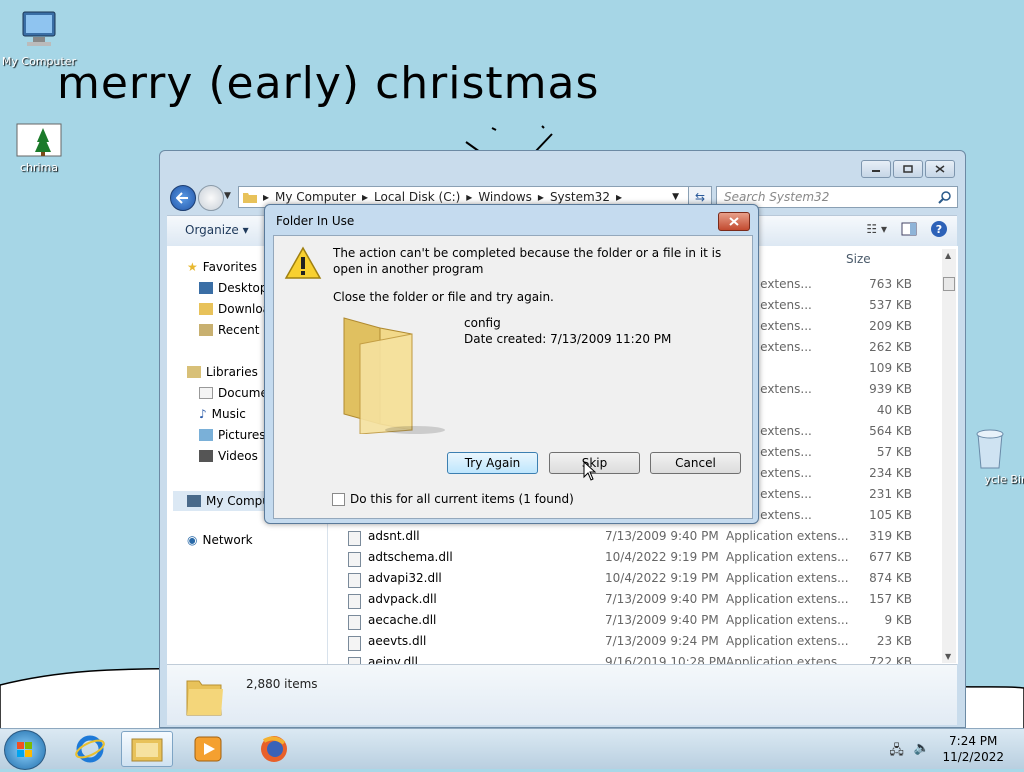 The height and width of the screenshot is (772, 1024). I want to click on file-date: 7/13/2009 9:40 PM, so click(662, 599).